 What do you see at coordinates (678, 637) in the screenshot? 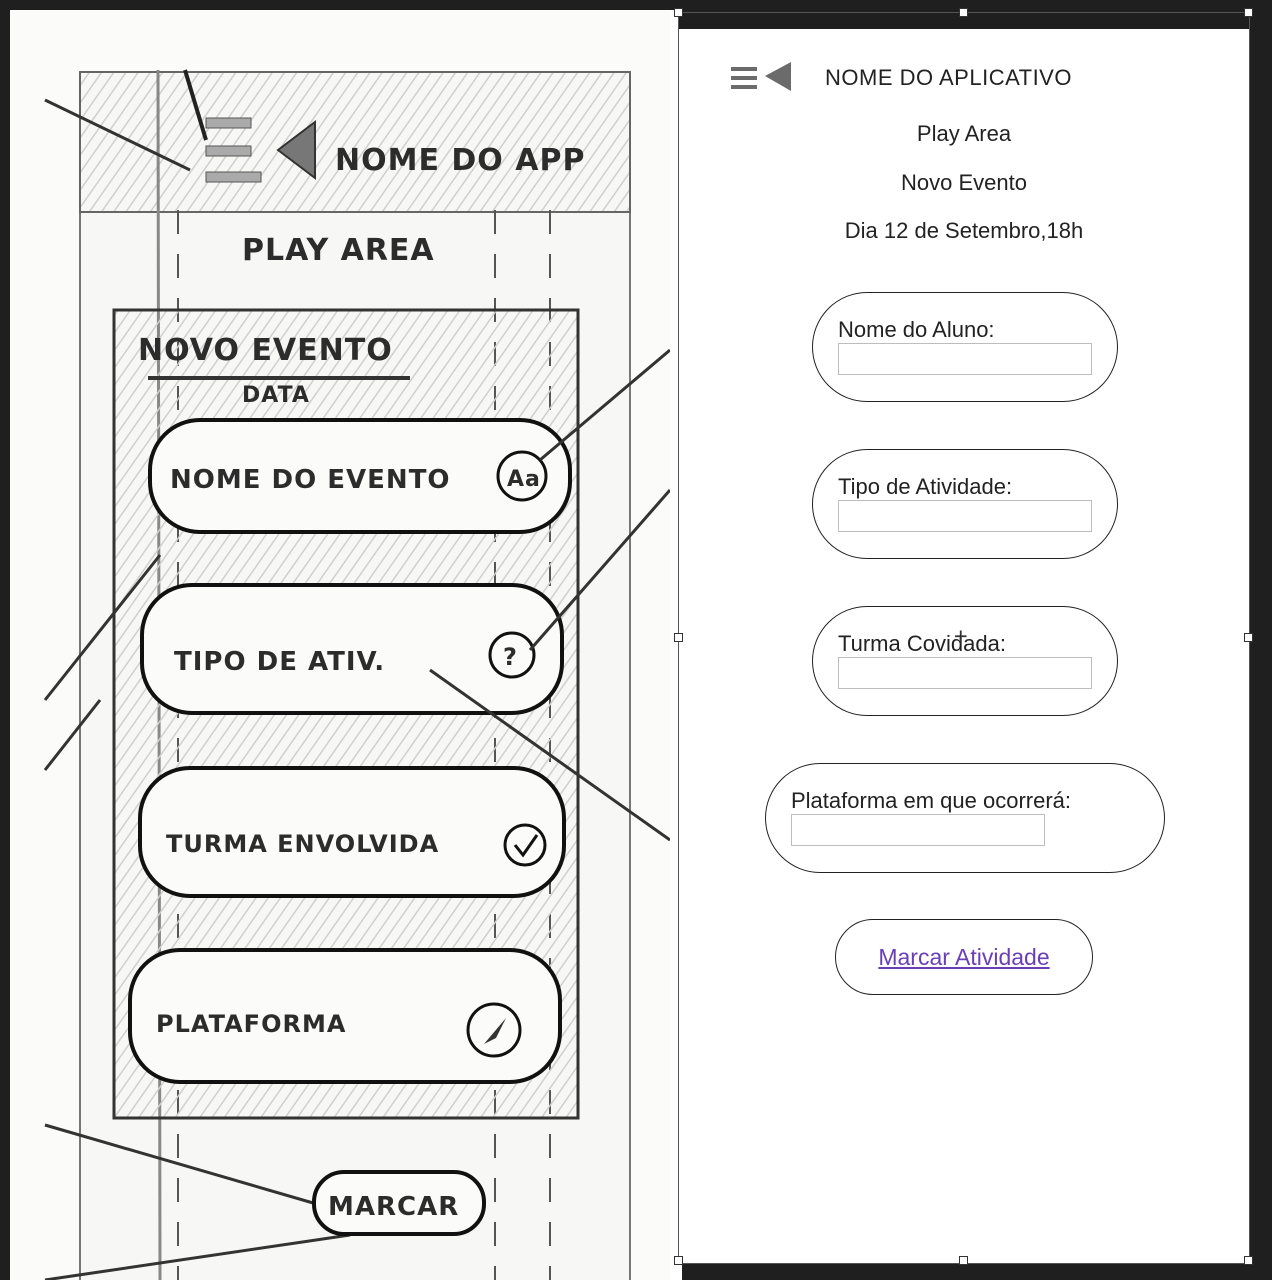
I see `resize-handle-left` at bounding box center [678, 637].